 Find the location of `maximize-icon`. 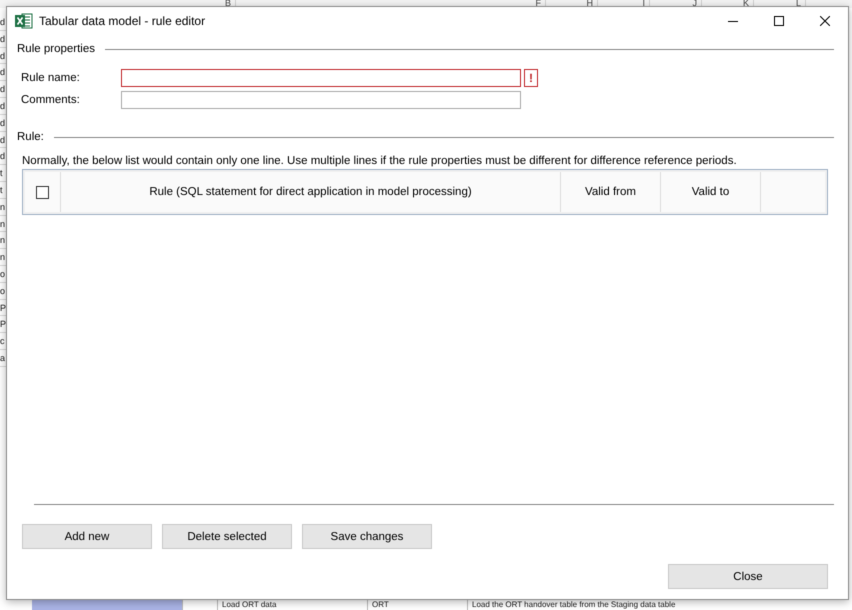

maximize-icon is located at coordinates (779, 21).